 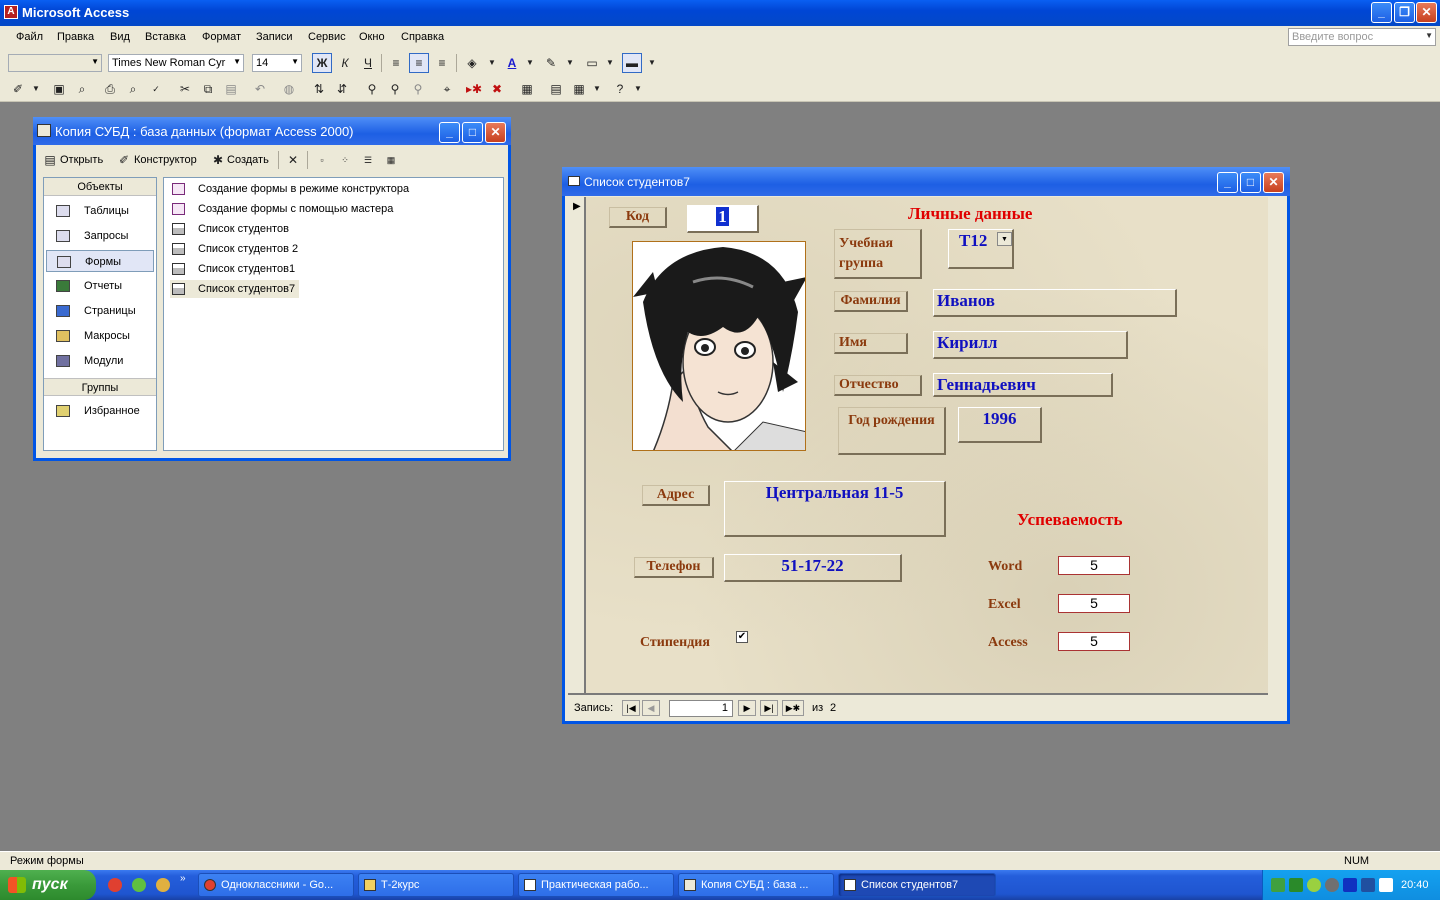 What do you see at coordinates (208, 89) in the screenshot?
I see `copy-icon: ⧉` at bounding box center [208, 89].